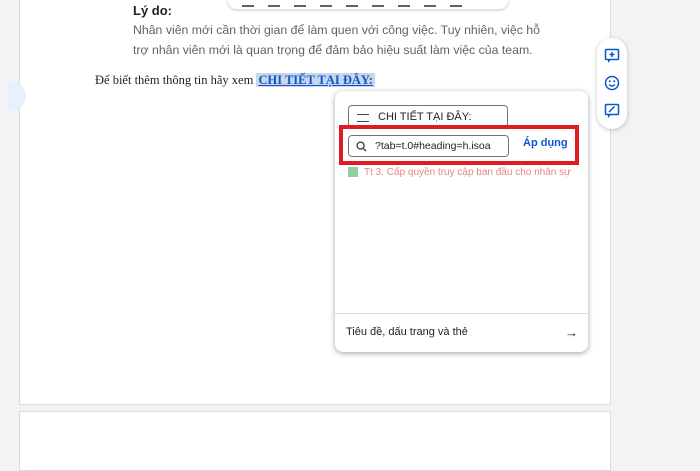 The height and width of the screenshot is (471, 700). What do you see at coordinates (461, 313) in the screenshot?
I see `popup-divider` at bounding box center [461, 313].